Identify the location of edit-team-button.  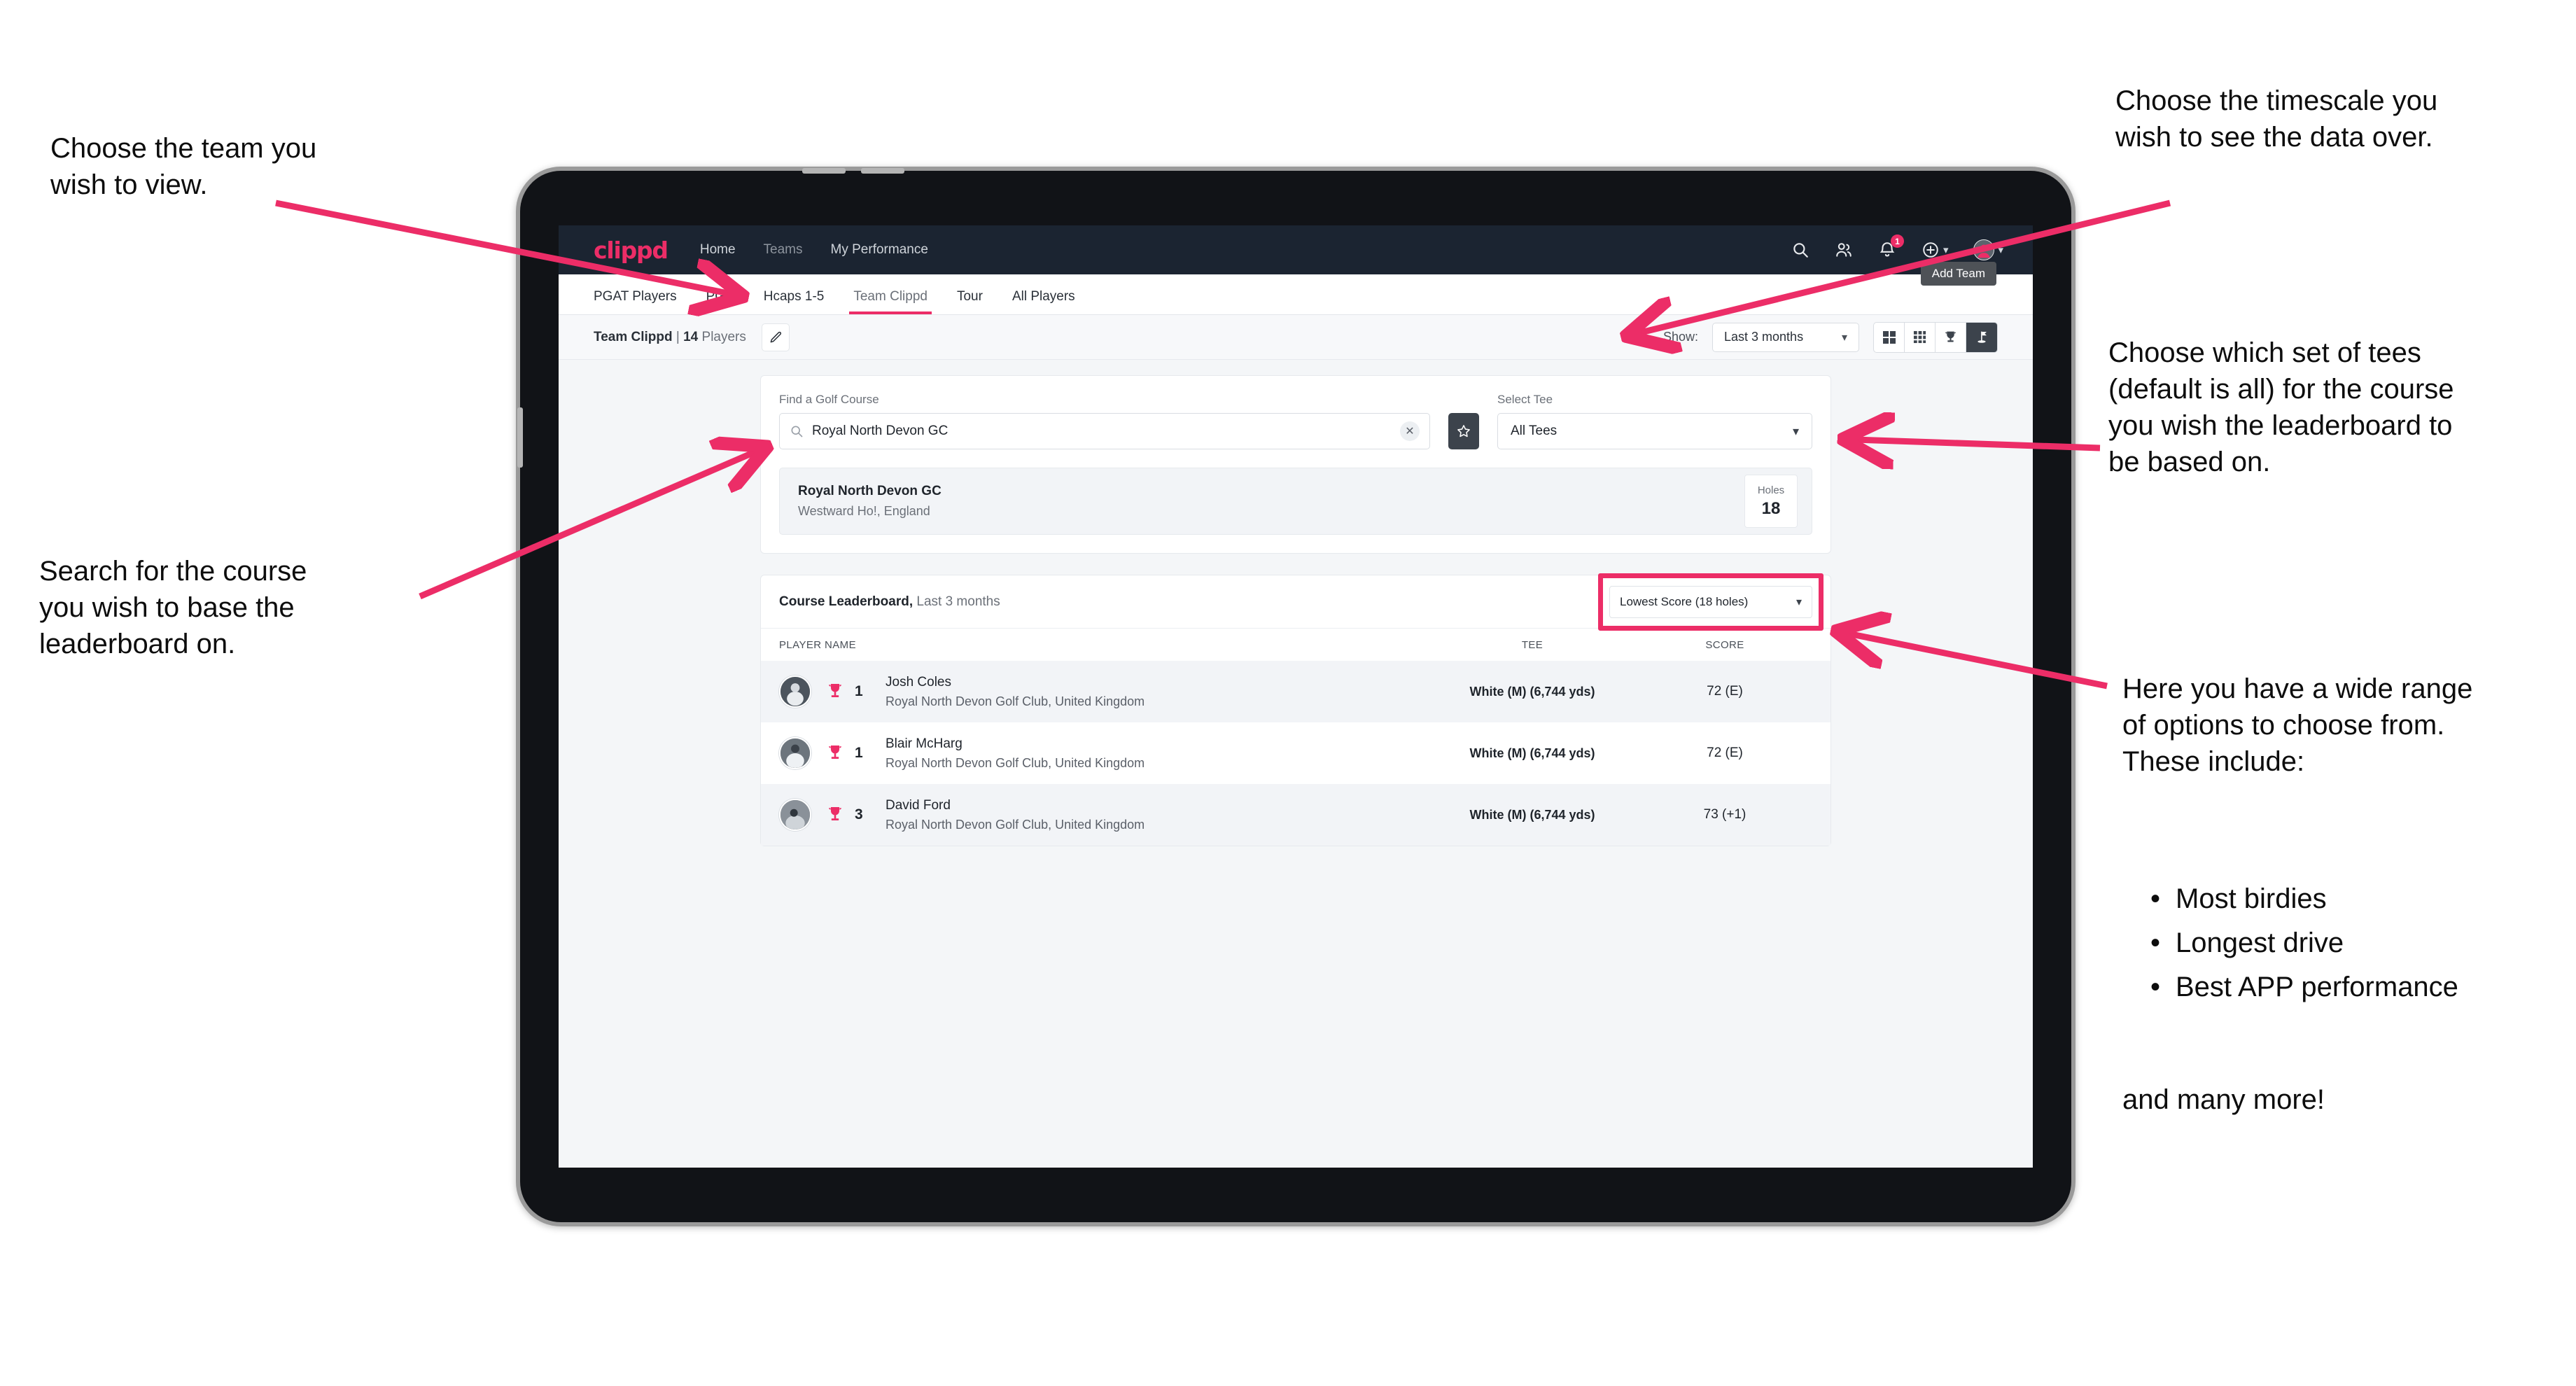
(775, 337).